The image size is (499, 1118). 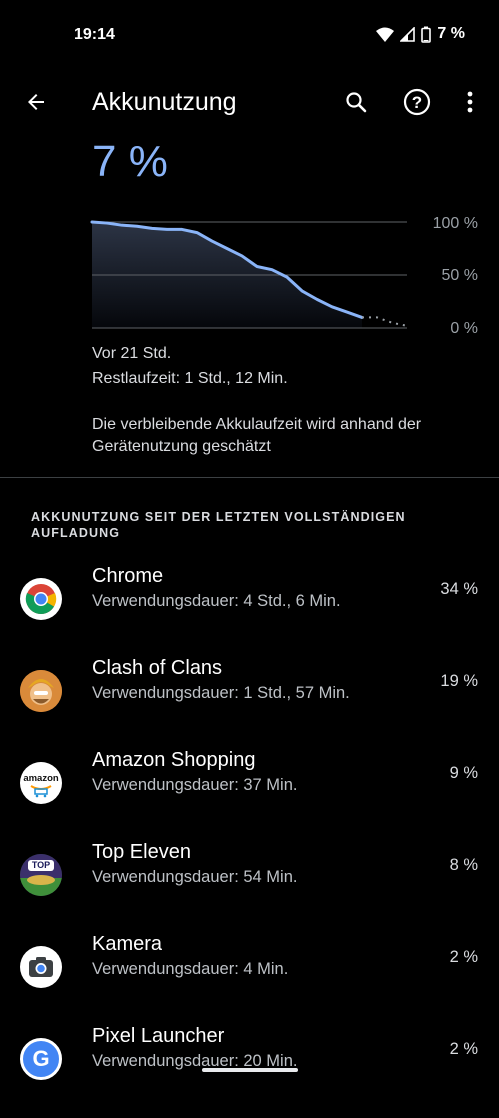 I want to click on app-usage: Verwendungsdauer: 1 Std., 57 Min., so click(x=221, y=693).